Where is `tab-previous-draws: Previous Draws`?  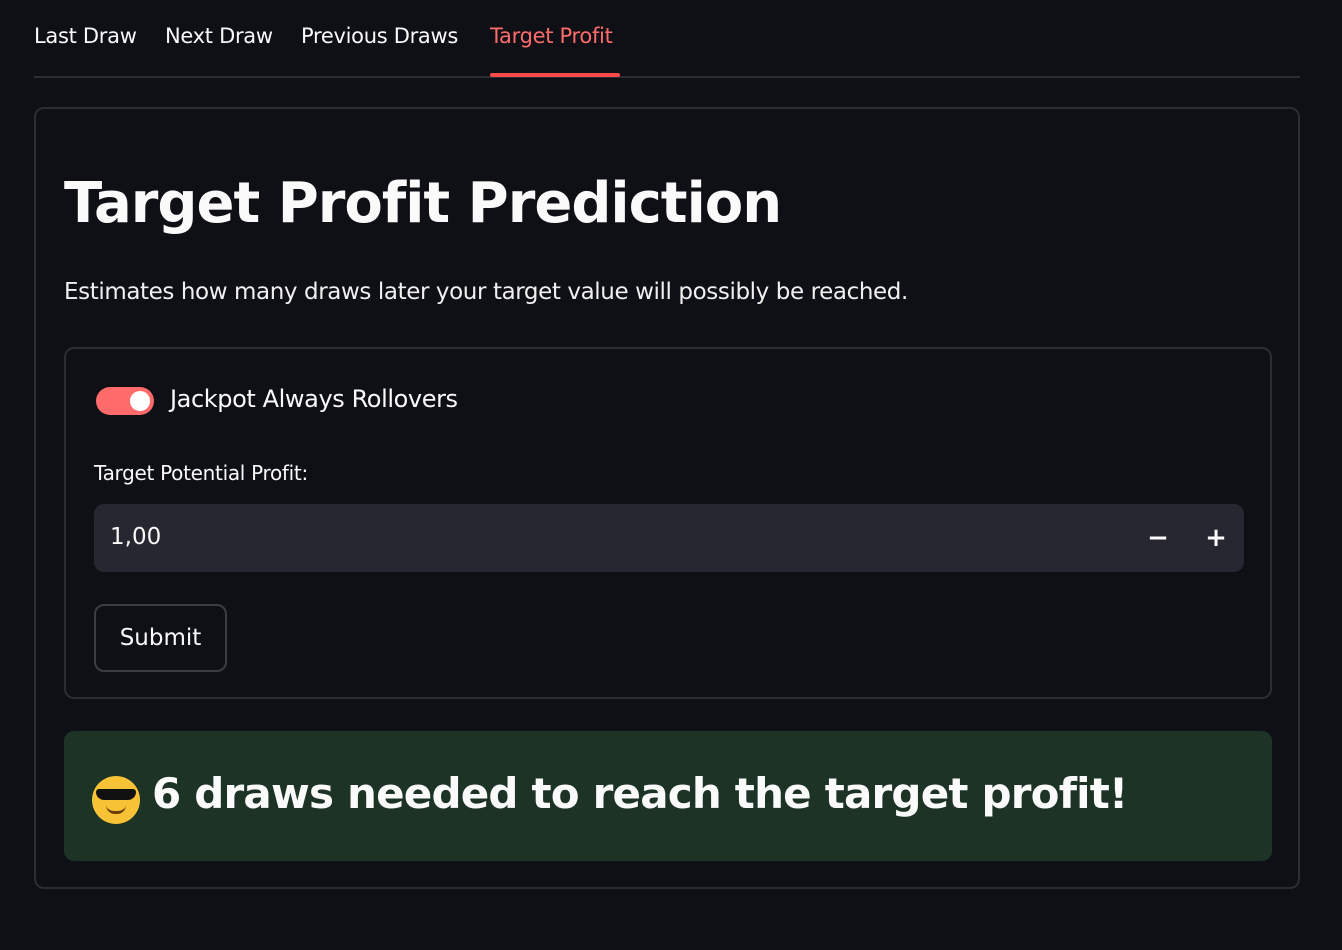 tab-previous-draws: Previous Draws is located at coordinates (379, 39).